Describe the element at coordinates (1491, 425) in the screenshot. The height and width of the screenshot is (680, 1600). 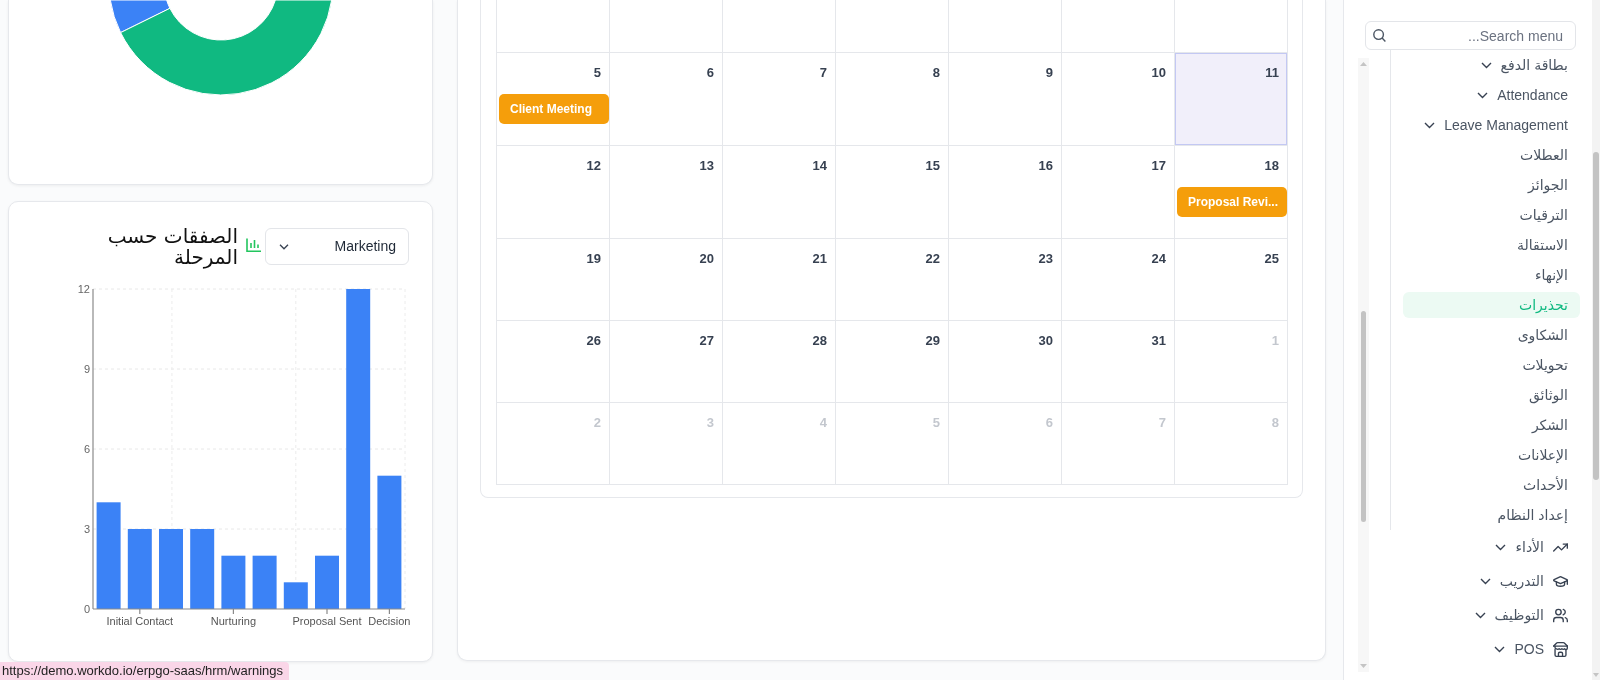
I see `menu-item: الشكر` at that location.